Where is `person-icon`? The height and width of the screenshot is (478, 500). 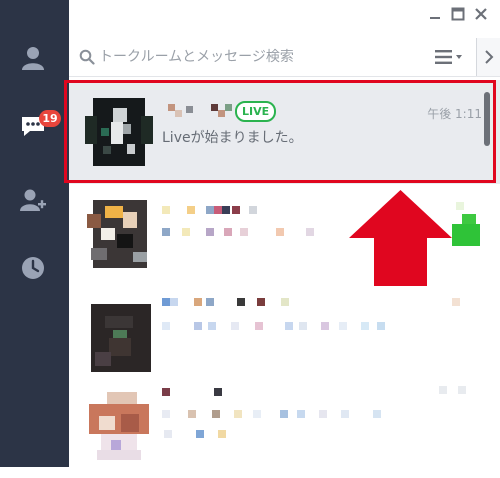 person-icon is located at coordinates (33, 58).